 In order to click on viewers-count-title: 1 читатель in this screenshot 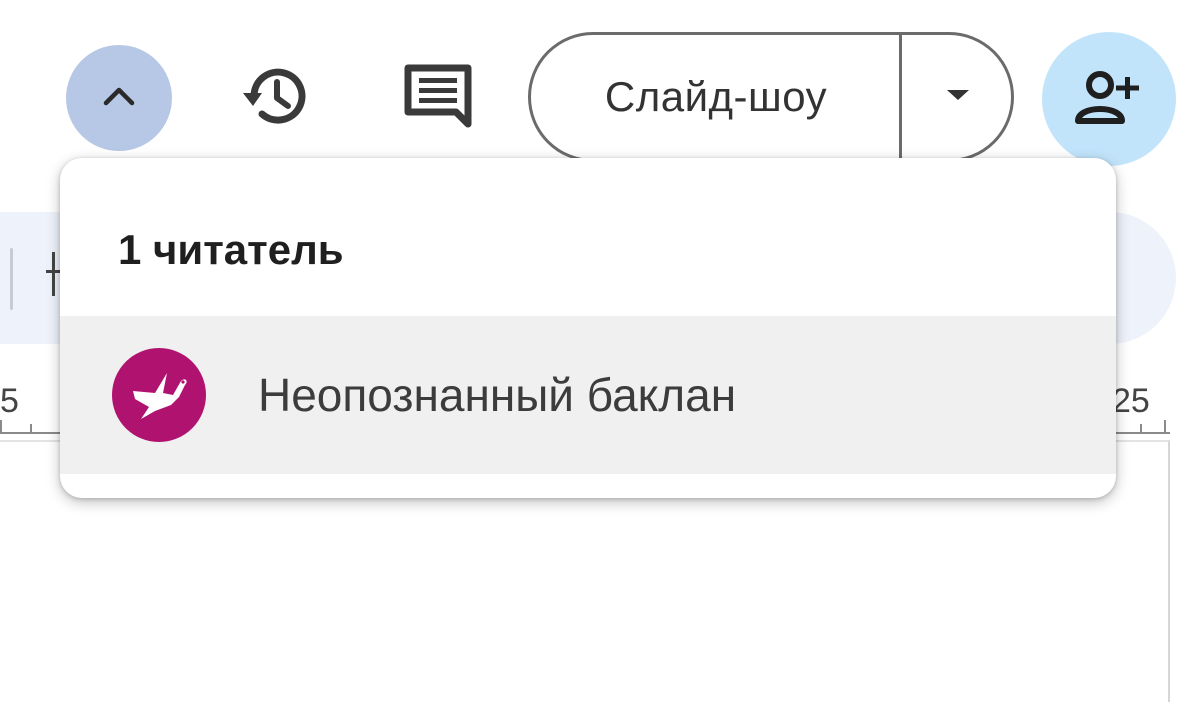, I will do `click(231, 249)`.